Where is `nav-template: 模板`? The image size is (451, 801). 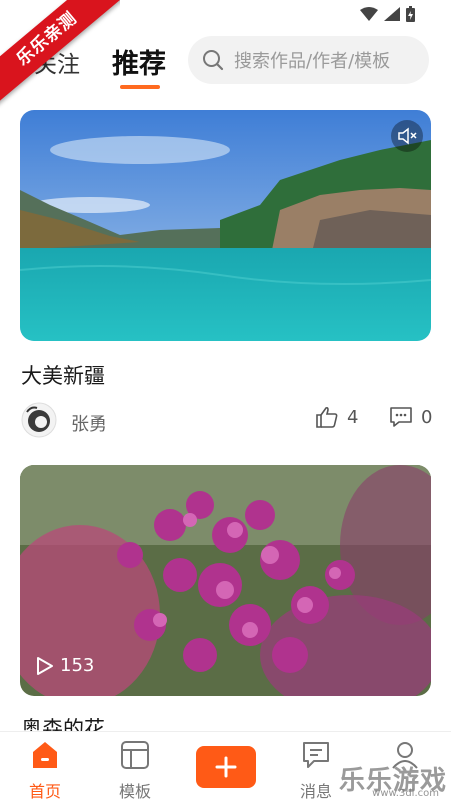 nav-template: 模板 is located at coordinates (135, 770).